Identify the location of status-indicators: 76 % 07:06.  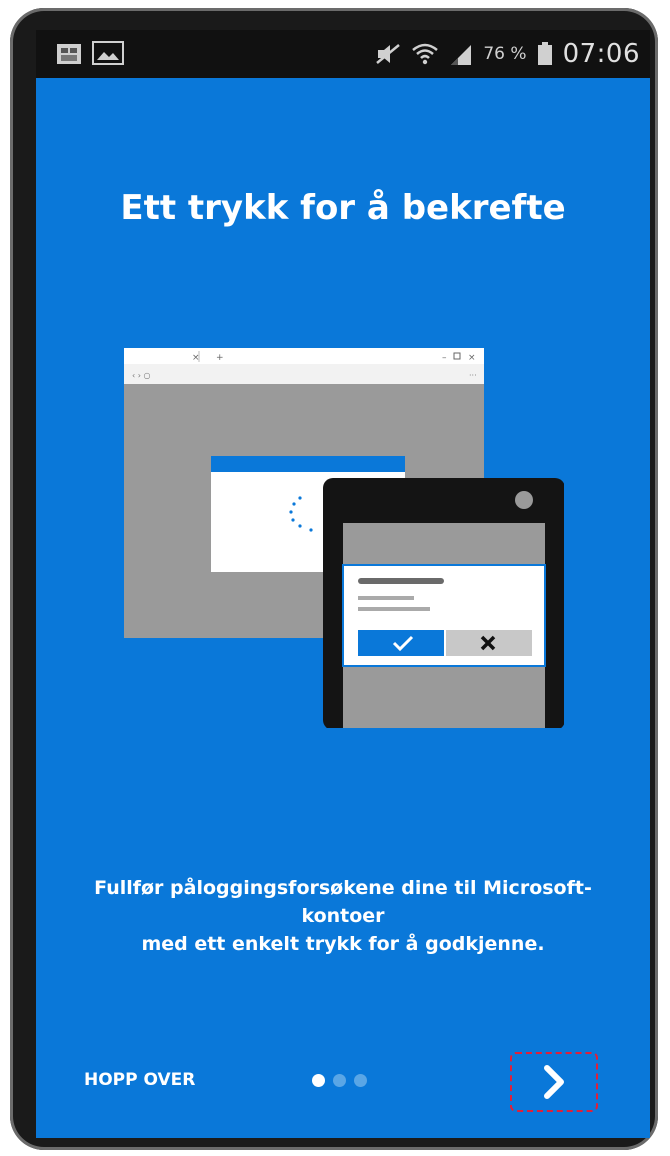
(507, 54).